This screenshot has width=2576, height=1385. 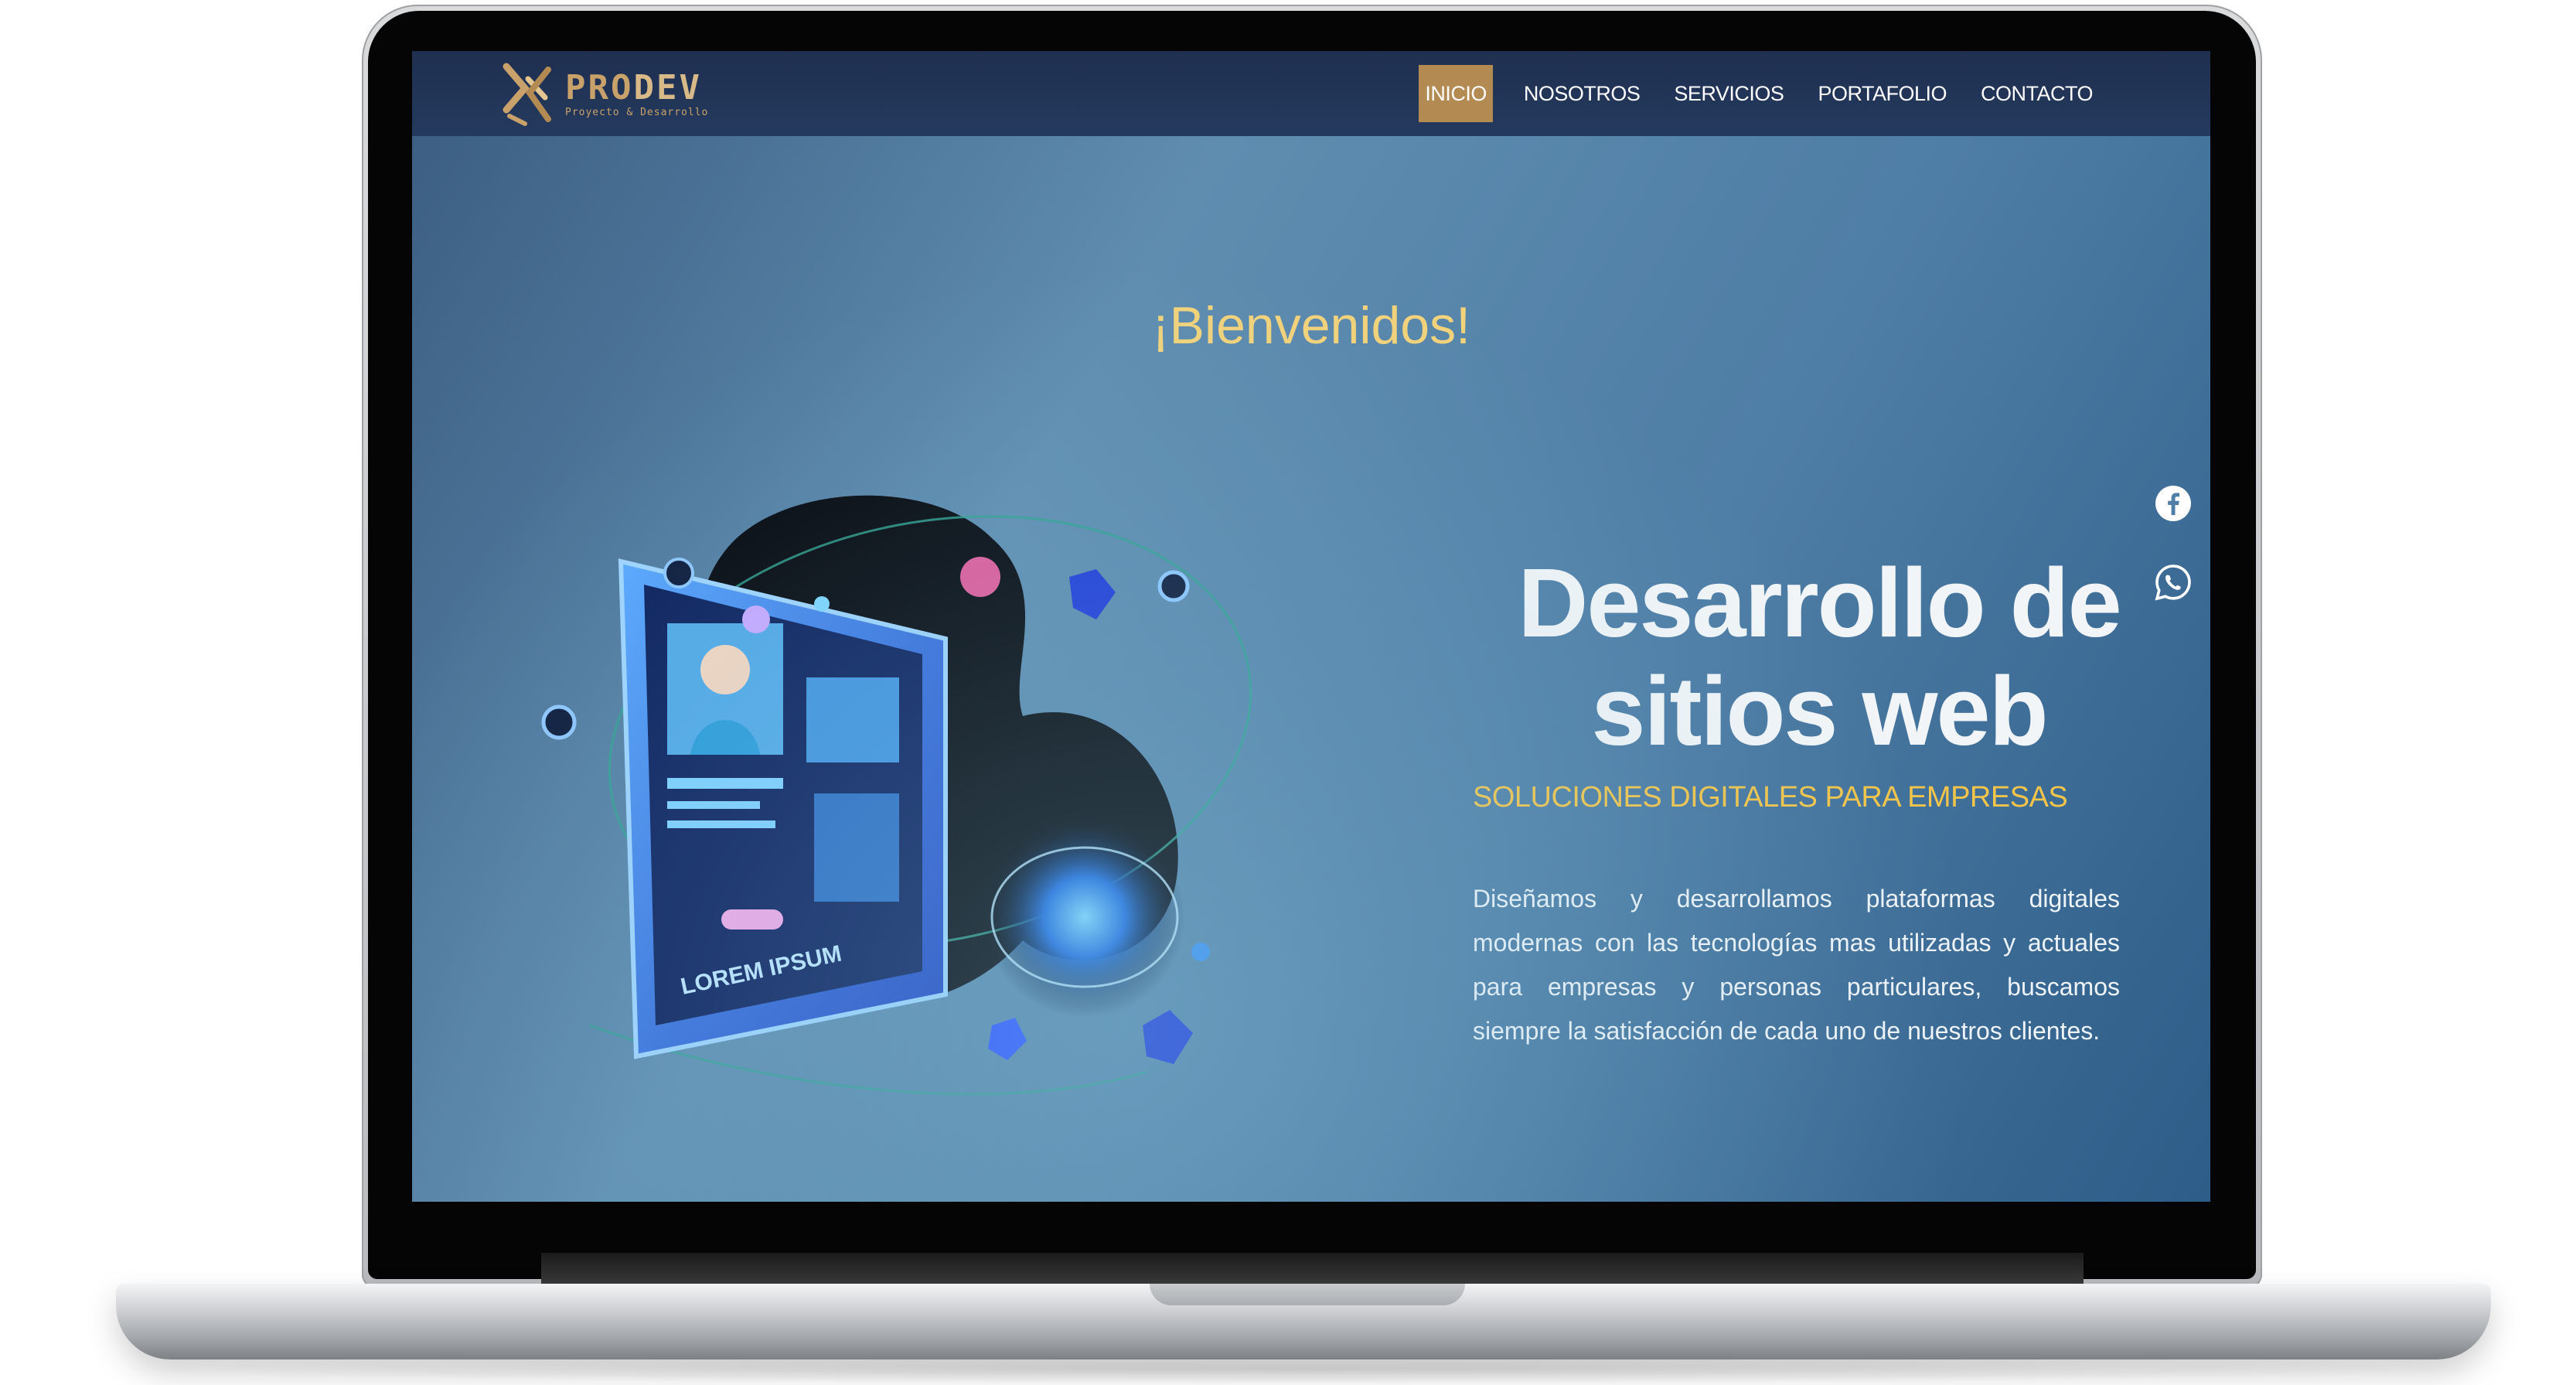 I want to click on nav-item-nosotros: NOSOTROS, so click(x=1582, y=93).